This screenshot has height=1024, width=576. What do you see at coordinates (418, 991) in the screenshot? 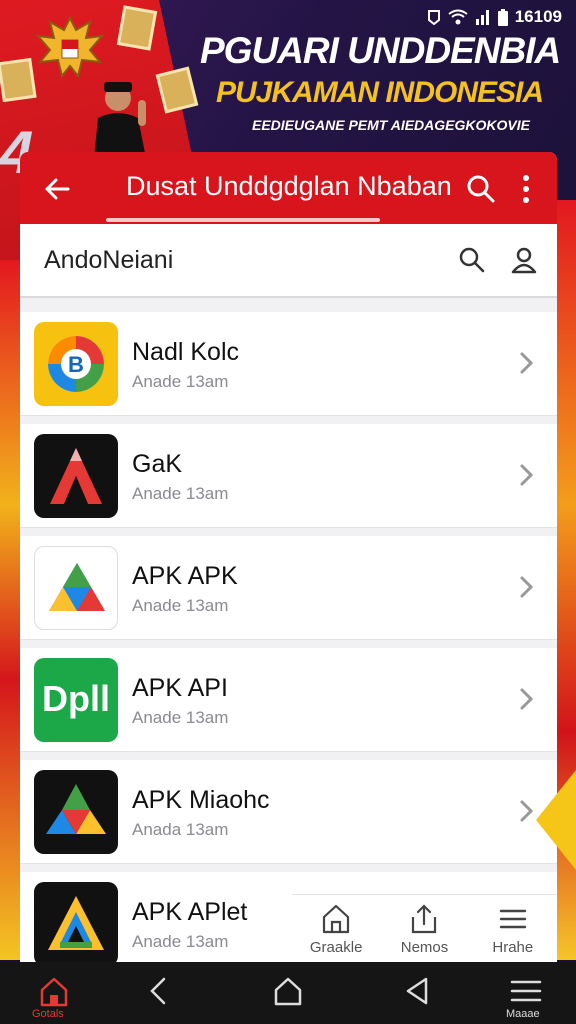
I see `recents-triangle-icon` at bounding box center [418, 991].